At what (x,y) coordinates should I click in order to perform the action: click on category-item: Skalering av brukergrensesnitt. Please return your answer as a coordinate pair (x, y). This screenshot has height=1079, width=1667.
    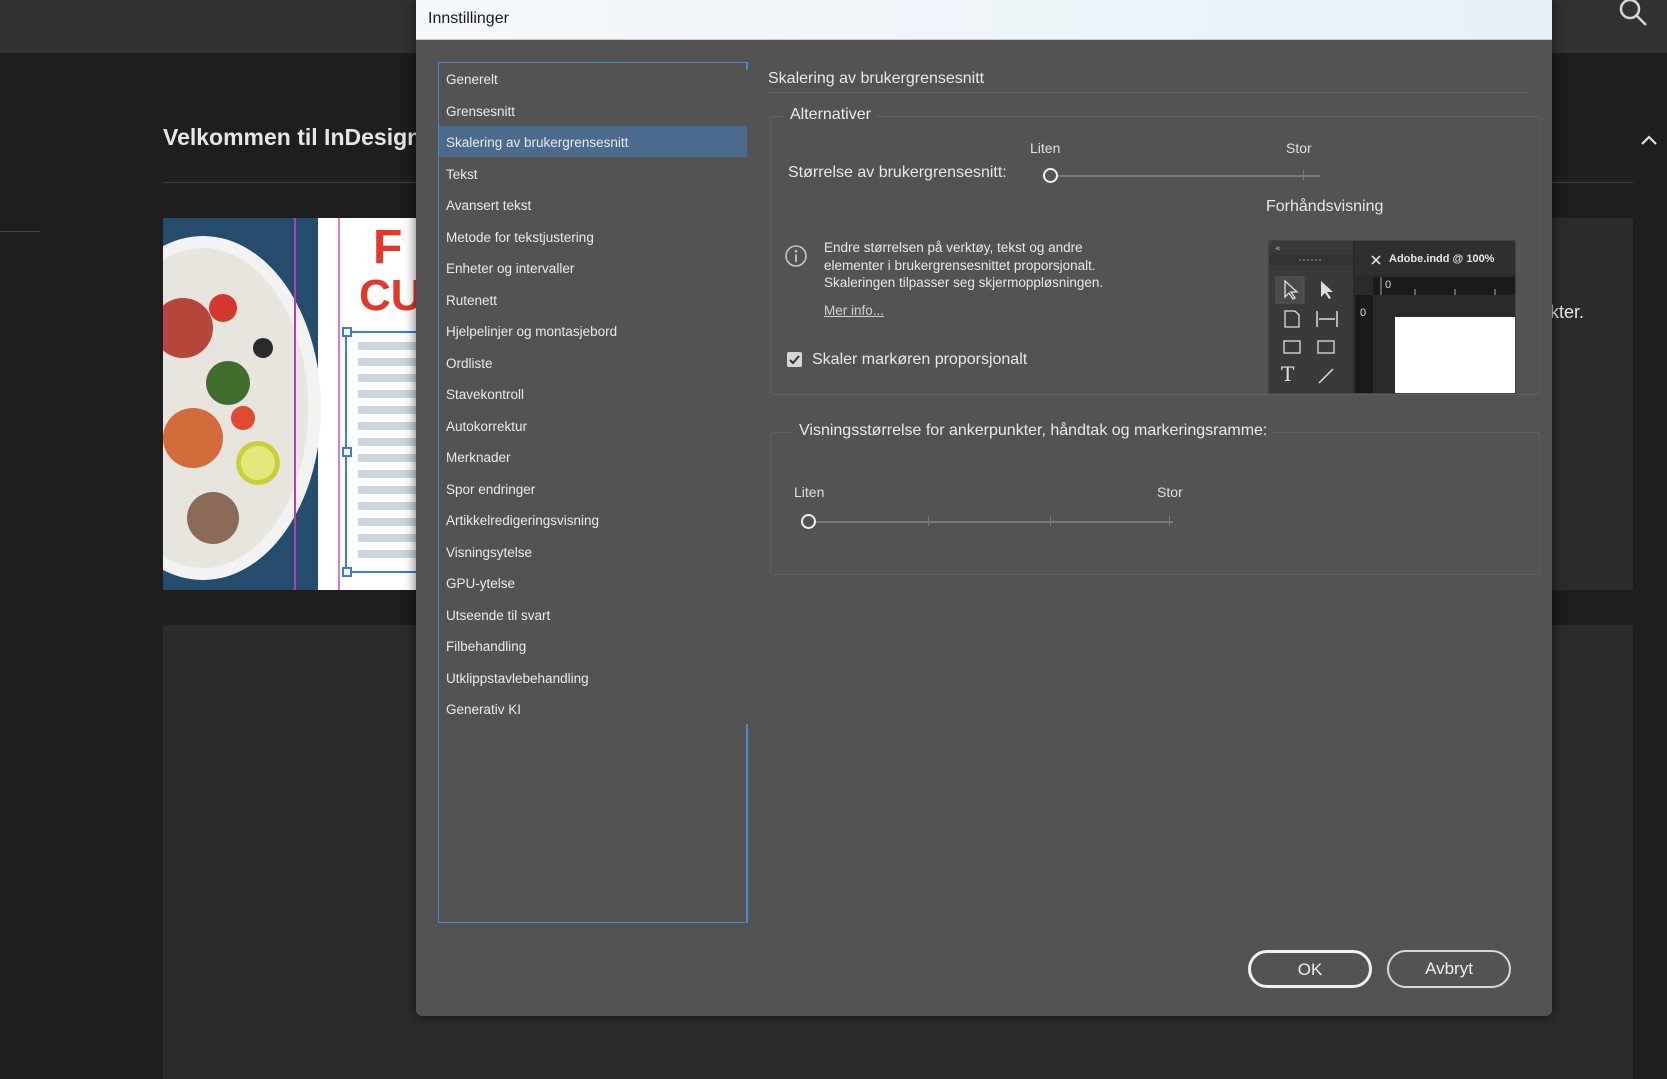
    Looking at the image, I should click on (593, 141).